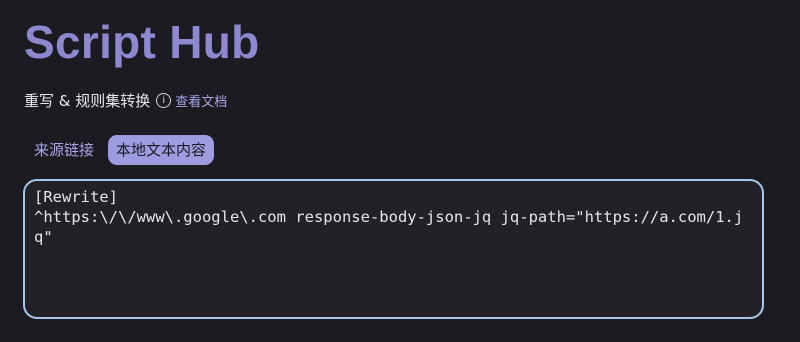 The width and height of the screenshot is (800, 342). What do you see at coordinates (161, 150) in the screenshot?
I see `tab-local-text: 本地文本内容` at bounding box center [161, 150].